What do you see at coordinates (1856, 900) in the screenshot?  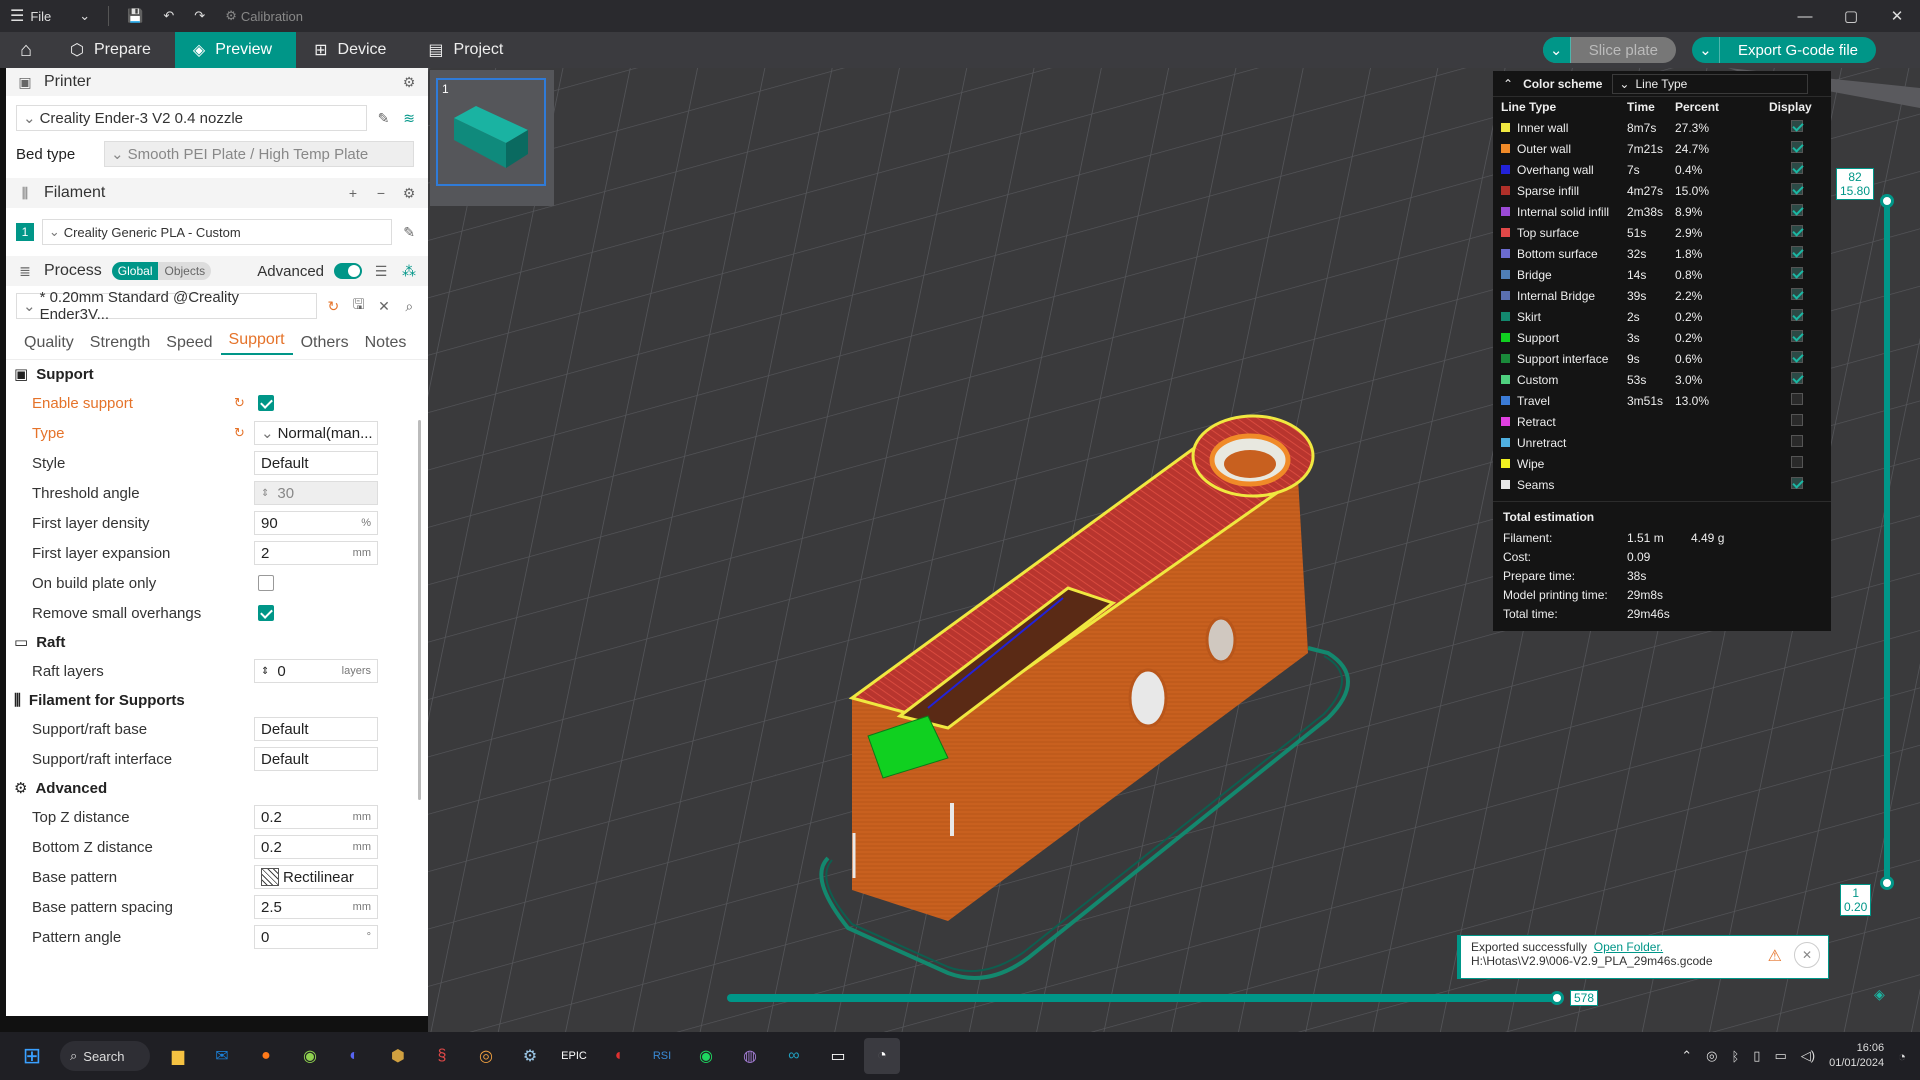 I see `bottom-layer-label: 1 0.20` at bounding box center [1856, 900].